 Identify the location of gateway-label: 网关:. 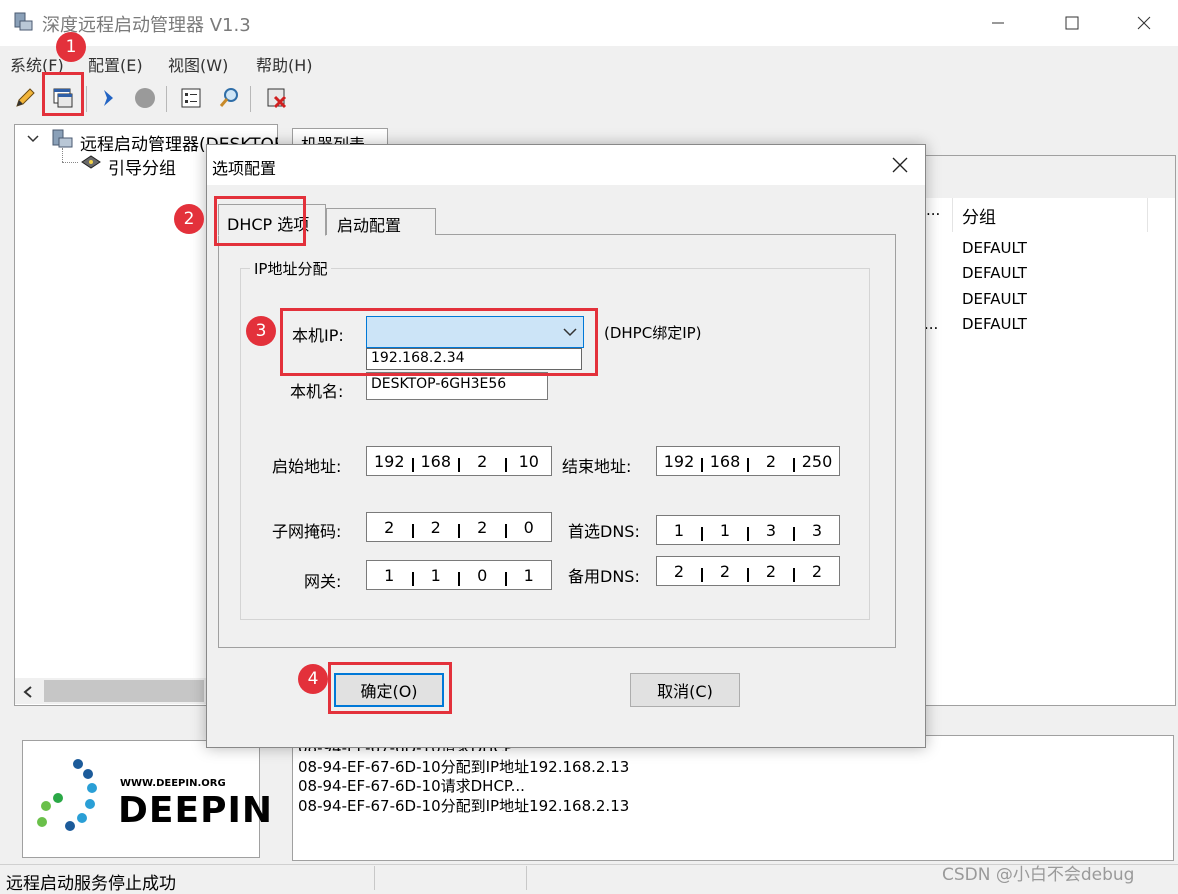
(323, 581).